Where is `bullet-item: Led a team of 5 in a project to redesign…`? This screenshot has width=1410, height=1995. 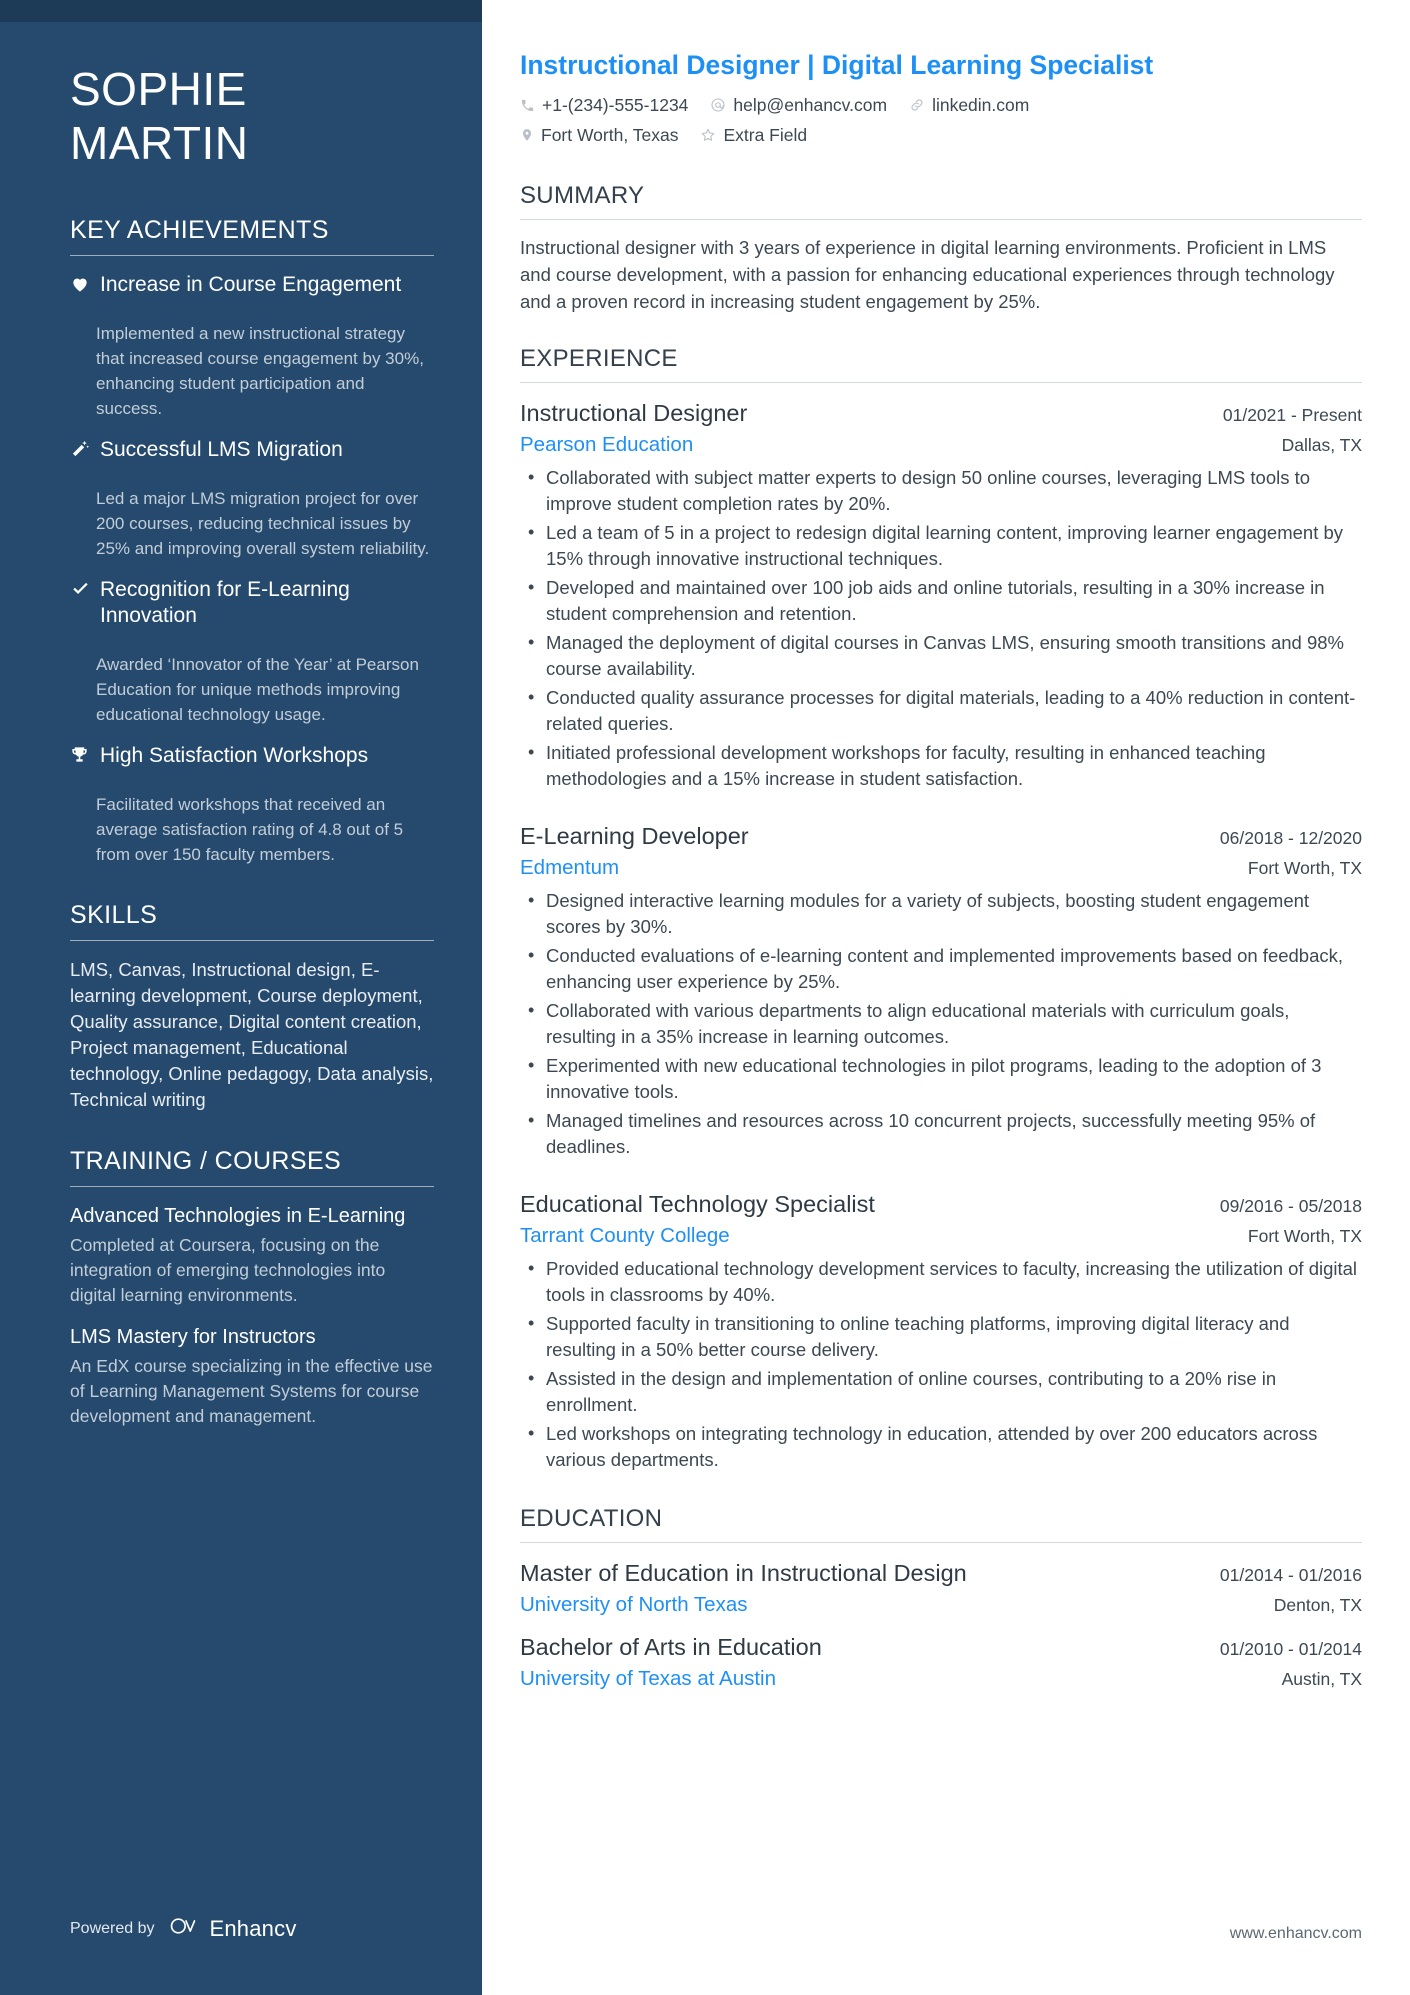
bullet-item: Led a team of 5 in a project to redesign… is located at coordinates (941, 545).